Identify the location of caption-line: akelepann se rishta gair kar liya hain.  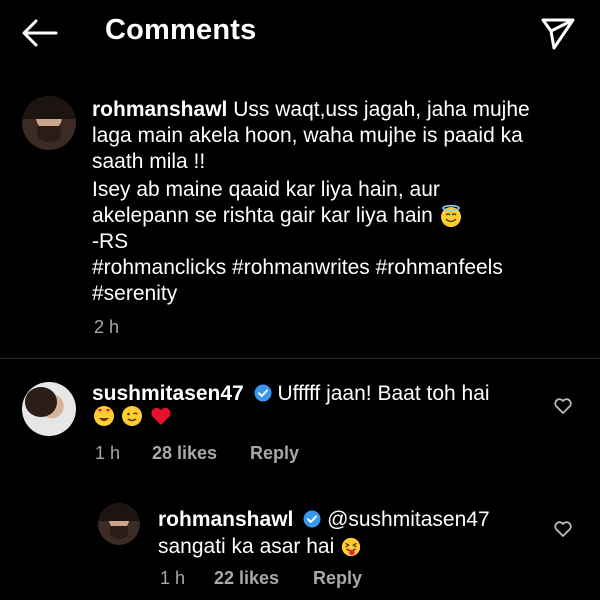
(277, 216).